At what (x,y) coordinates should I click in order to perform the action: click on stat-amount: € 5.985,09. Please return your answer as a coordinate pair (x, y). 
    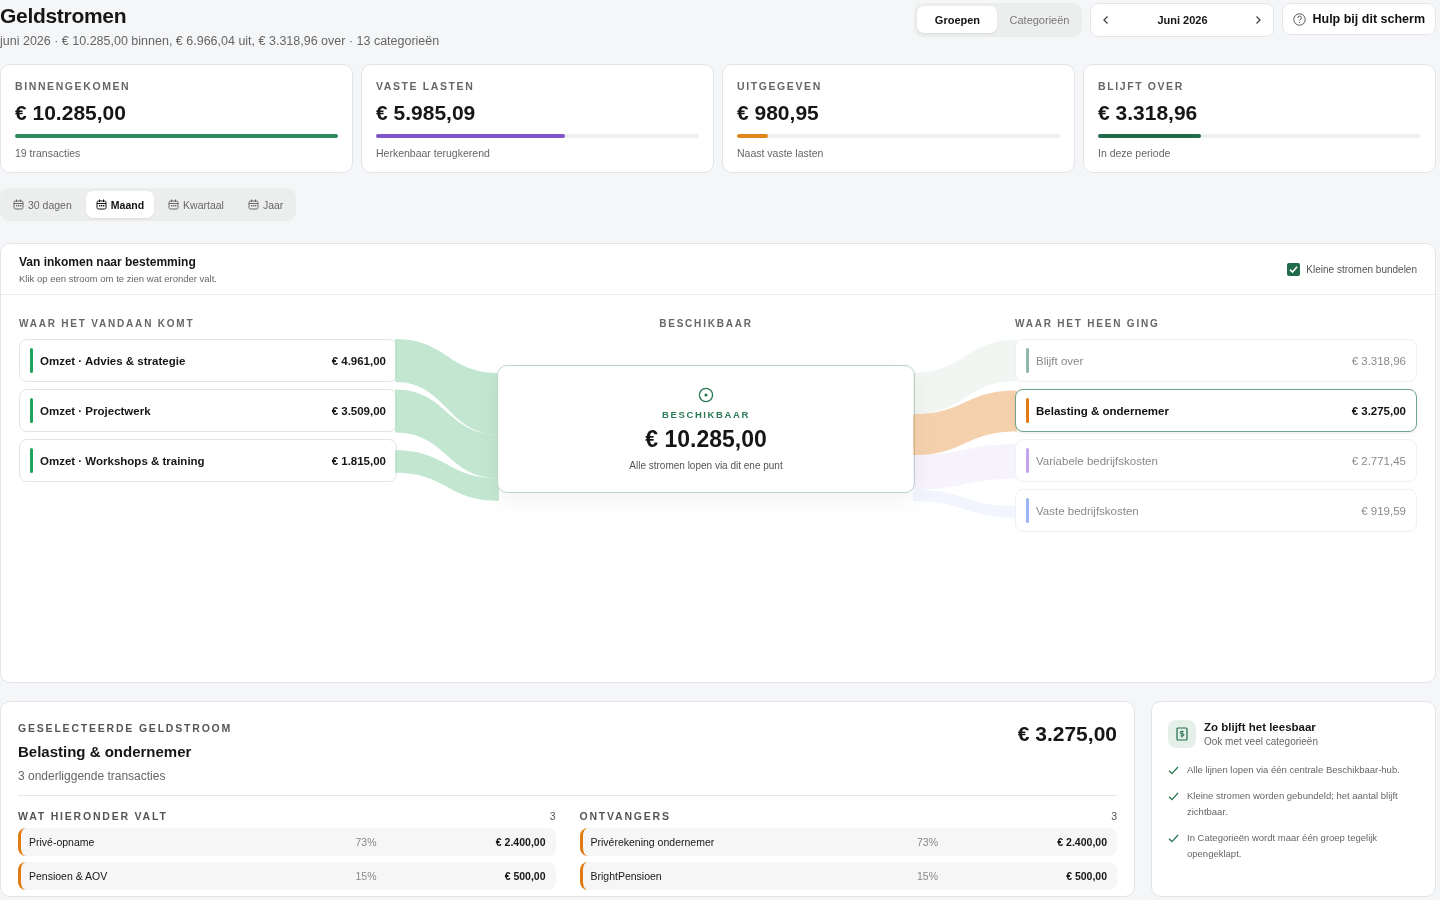
    Looking at the image, I should click on (426, 113).